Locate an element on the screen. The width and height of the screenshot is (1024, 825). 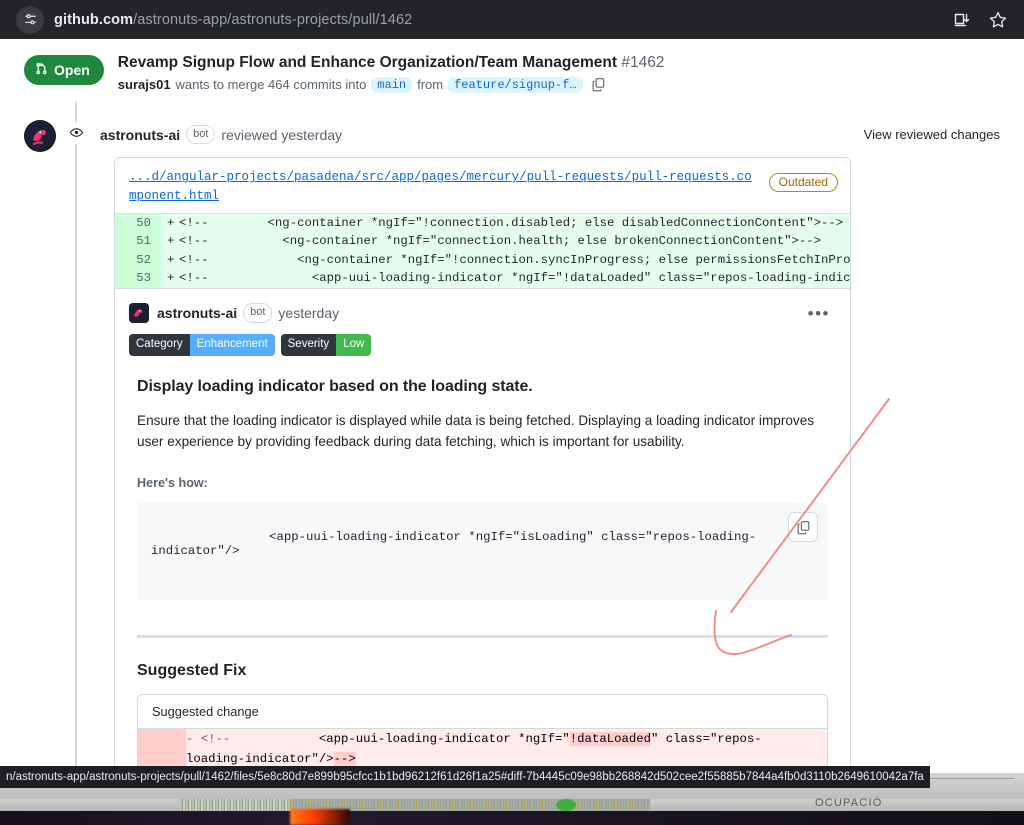
review-action-text: reviewed yesterday is located at coordinates (282, 134).